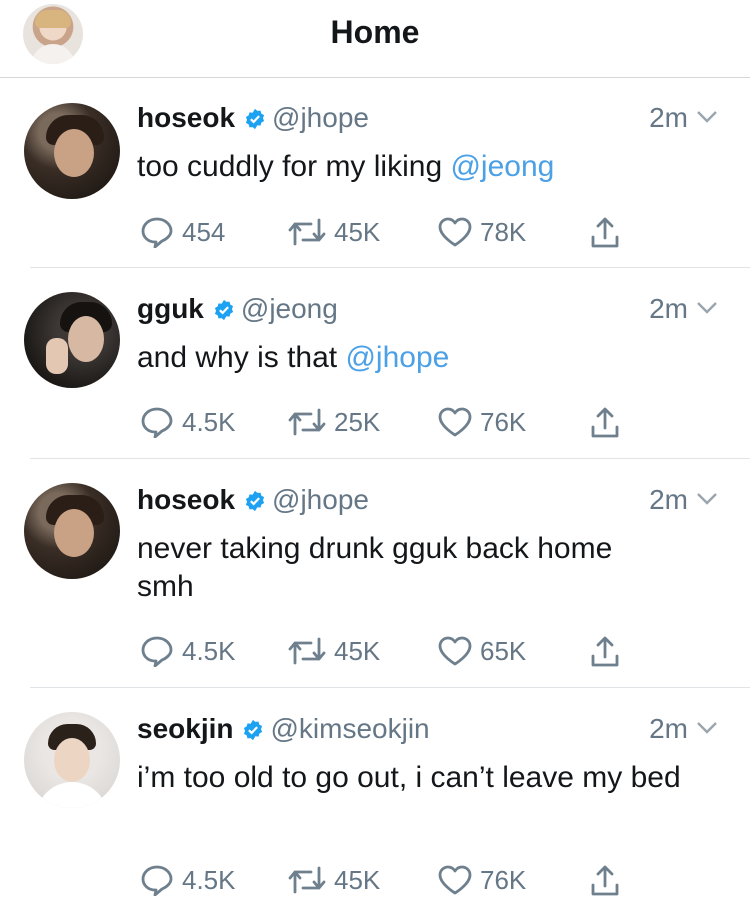 Image resolution: width=750 pixels, height=908 pixels. I want to click on like-button: 78K, so click(482, 230).